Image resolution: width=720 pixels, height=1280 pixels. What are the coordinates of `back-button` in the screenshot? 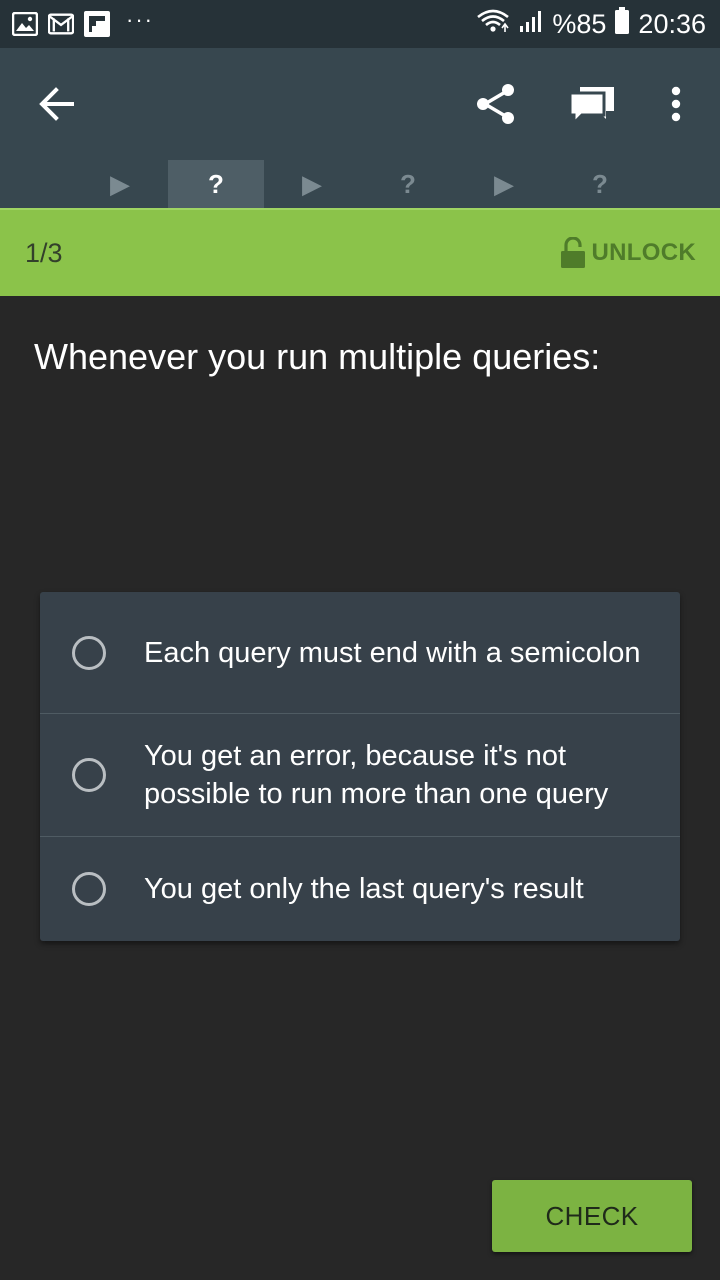 It's located at (56, 104).